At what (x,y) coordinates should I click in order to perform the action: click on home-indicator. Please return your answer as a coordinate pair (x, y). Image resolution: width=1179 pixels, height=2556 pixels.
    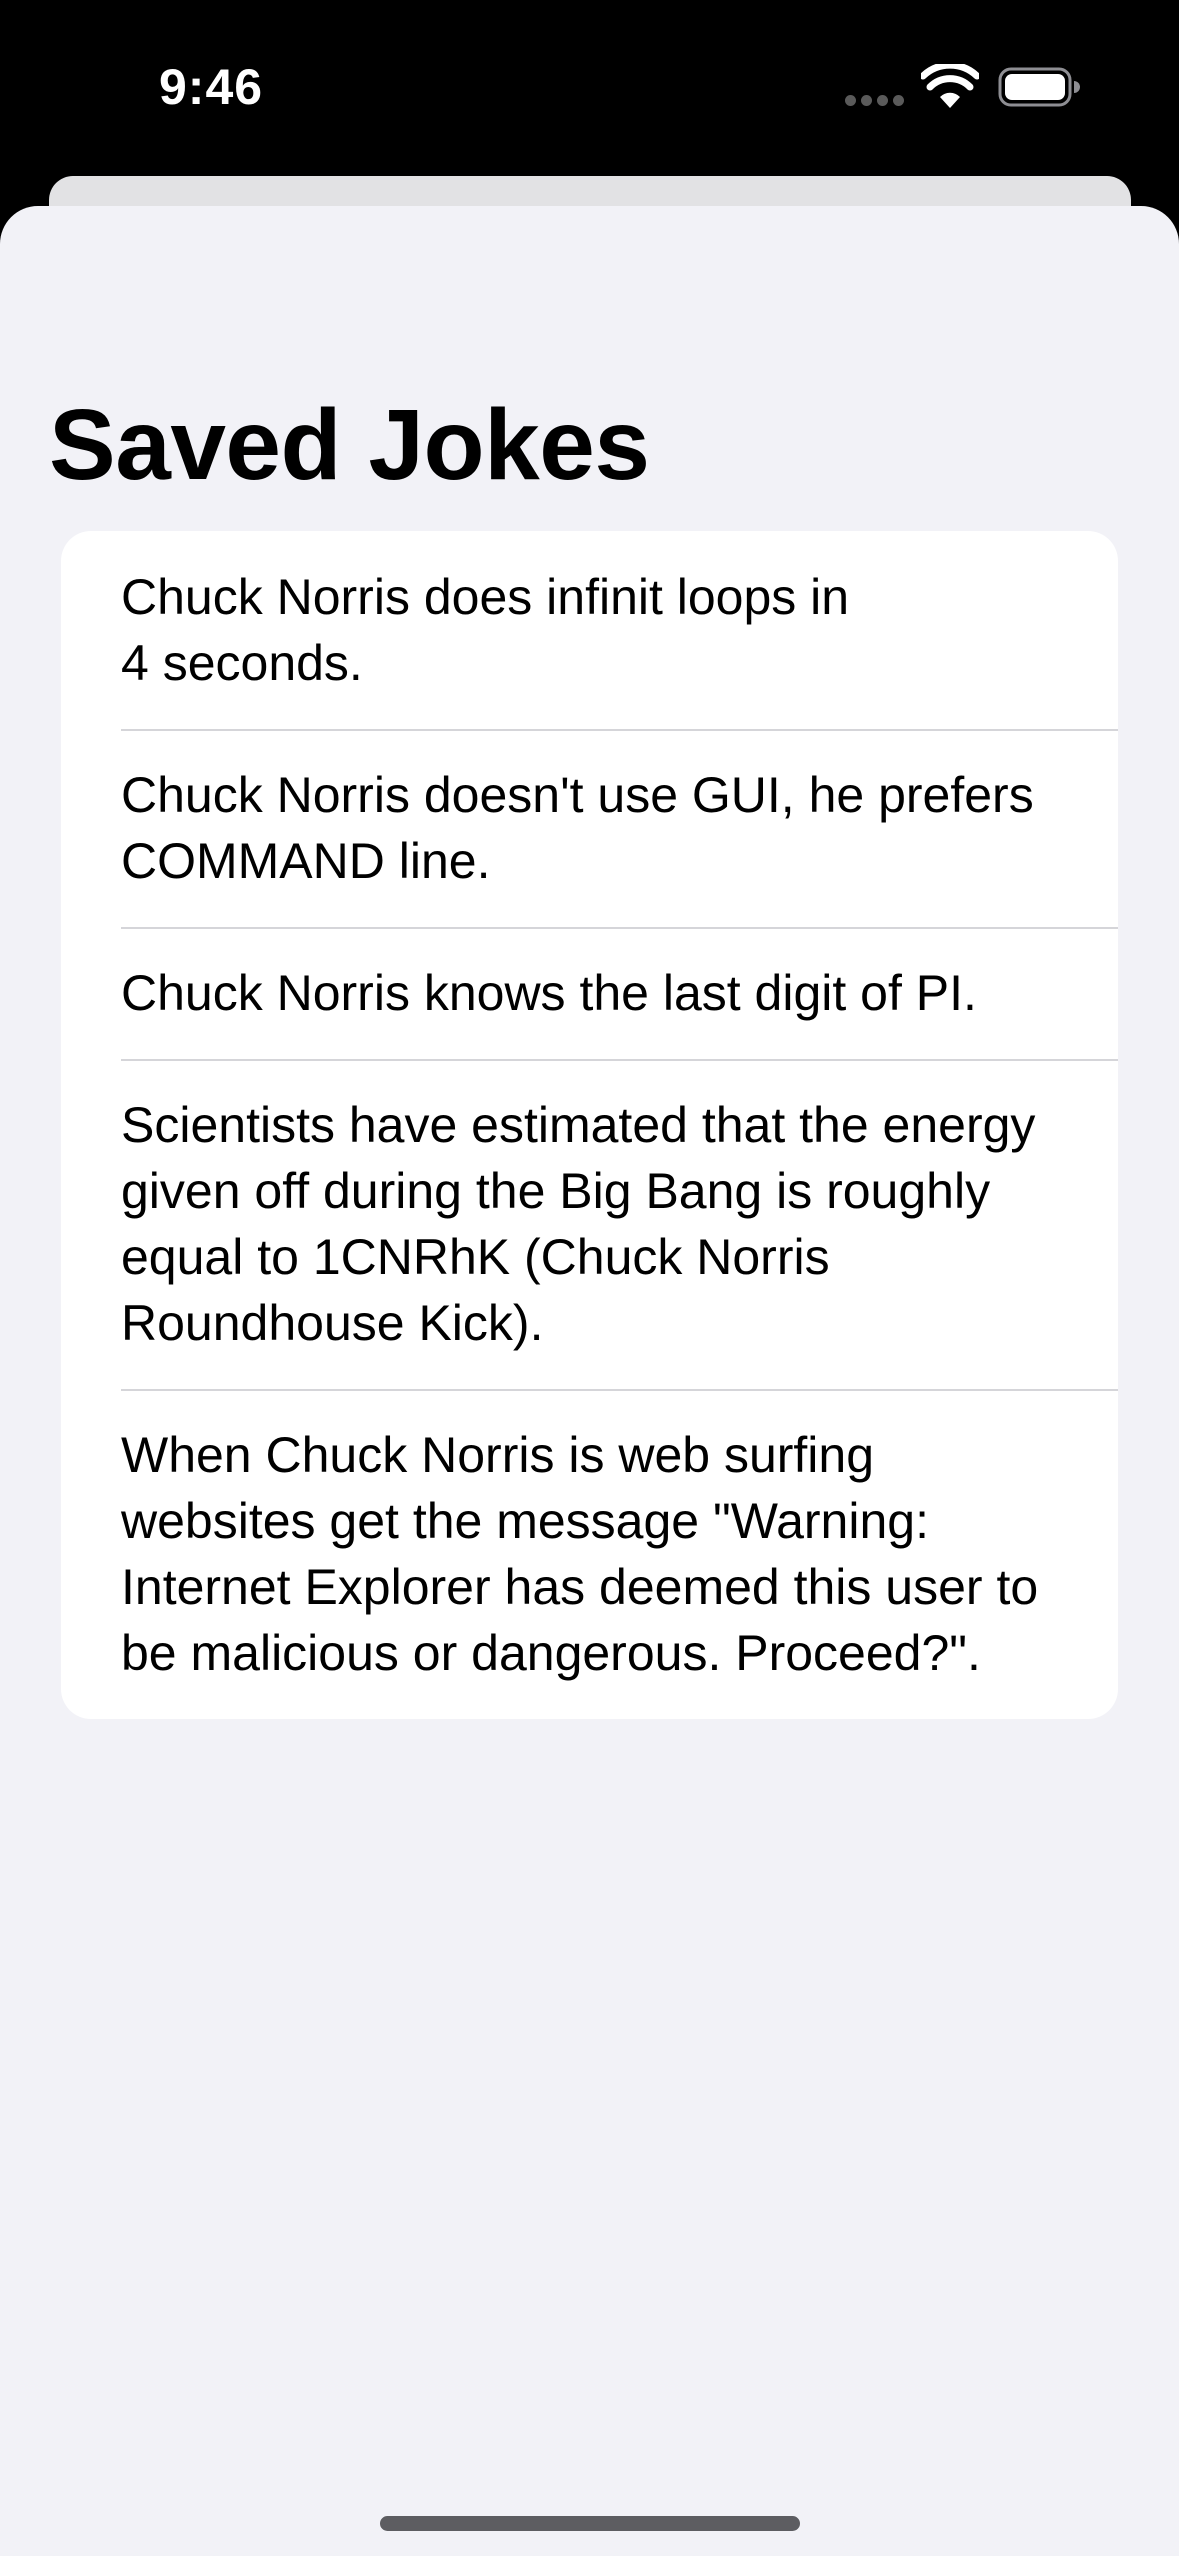
    Looking at the image, I should click on (590, 2523).